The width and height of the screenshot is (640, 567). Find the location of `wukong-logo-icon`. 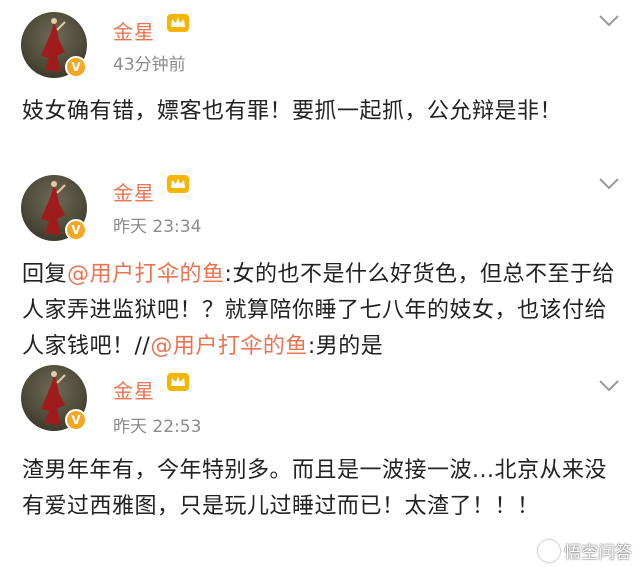

wukong-logo-icon is located at coordinates (549, 550).